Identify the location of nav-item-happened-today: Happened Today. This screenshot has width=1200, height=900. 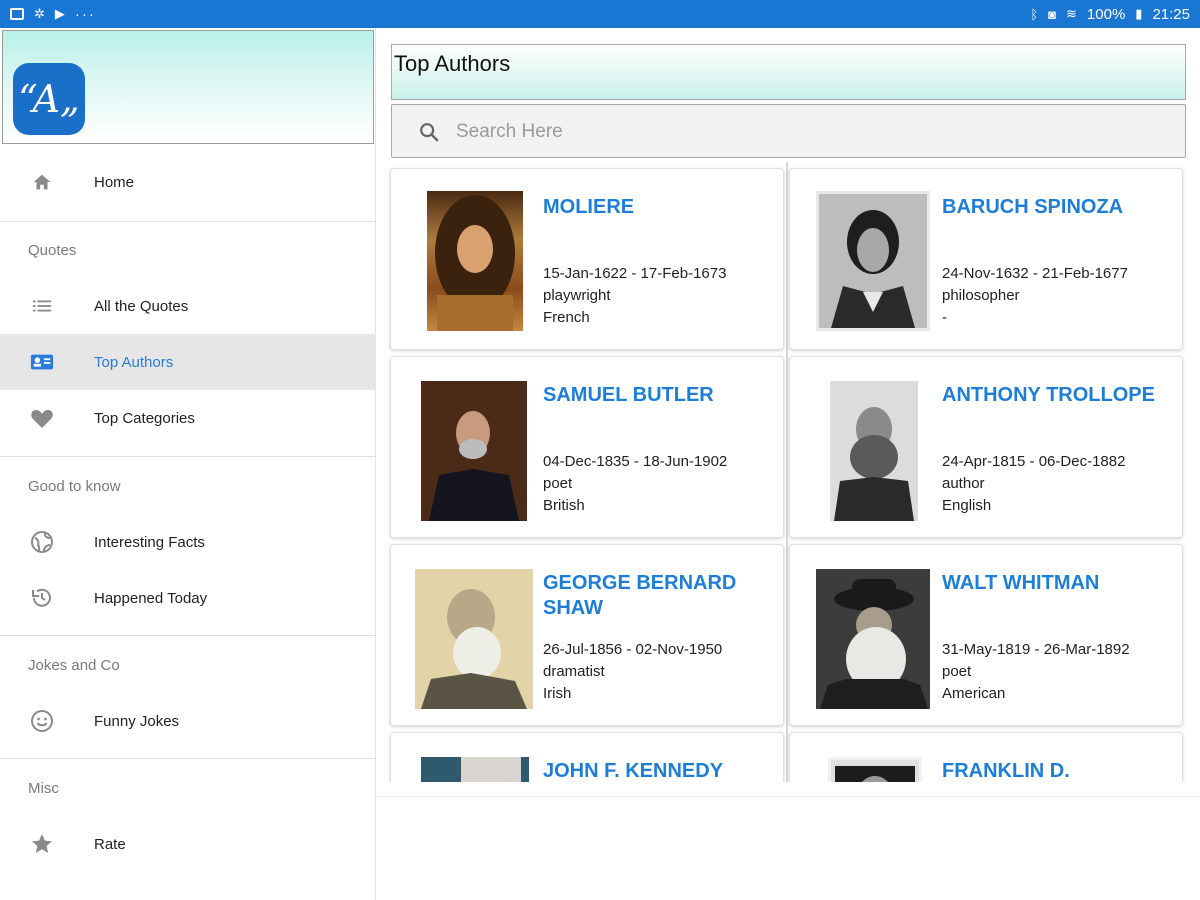
(188, 598).